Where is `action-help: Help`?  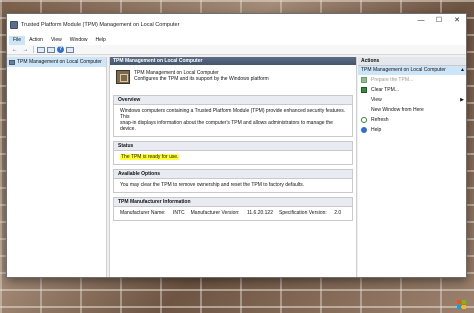 action-help: Help is located at coordinates (412, 130).